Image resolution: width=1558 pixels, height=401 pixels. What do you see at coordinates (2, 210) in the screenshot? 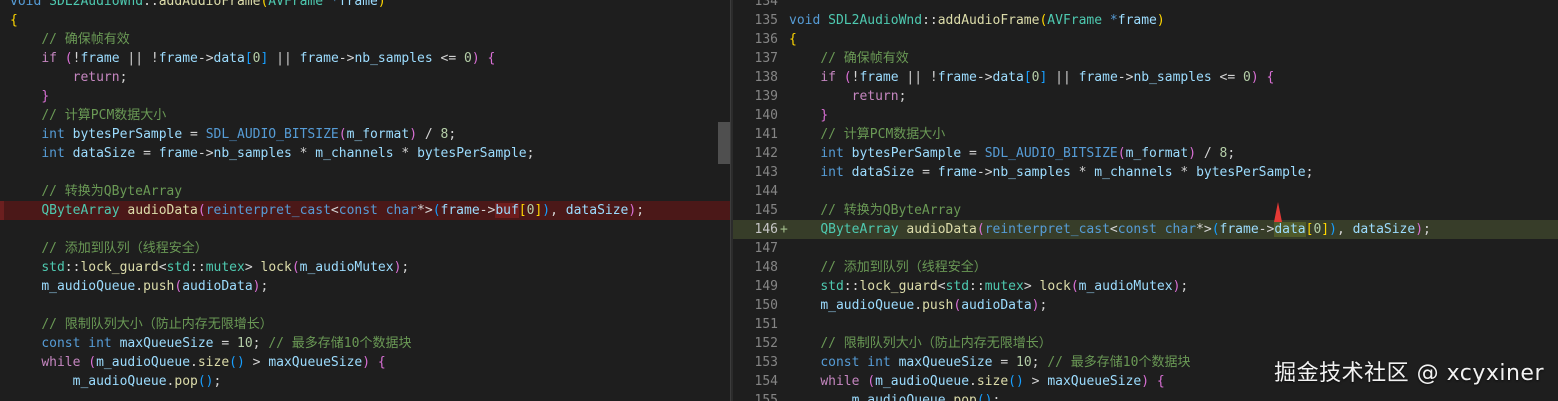
I see `removed-line-marker` at bounding box center [2, 210].